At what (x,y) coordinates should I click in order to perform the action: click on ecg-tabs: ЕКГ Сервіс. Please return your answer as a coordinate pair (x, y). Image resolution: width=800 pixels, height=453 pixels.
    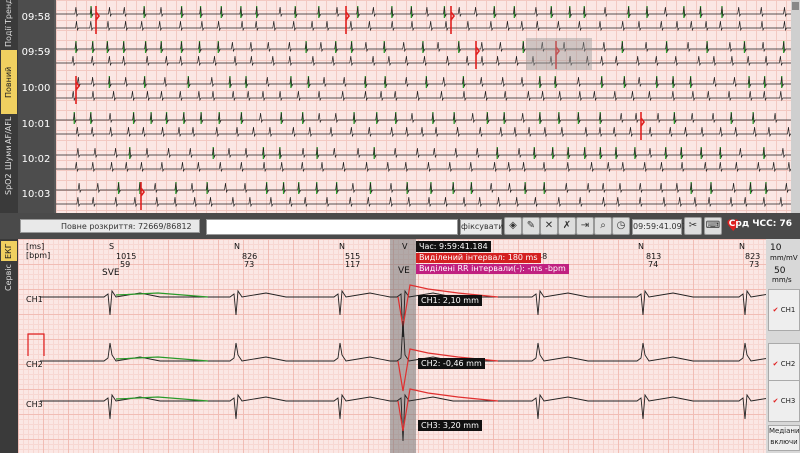
    Looking at the image, I should click on (9, 346).